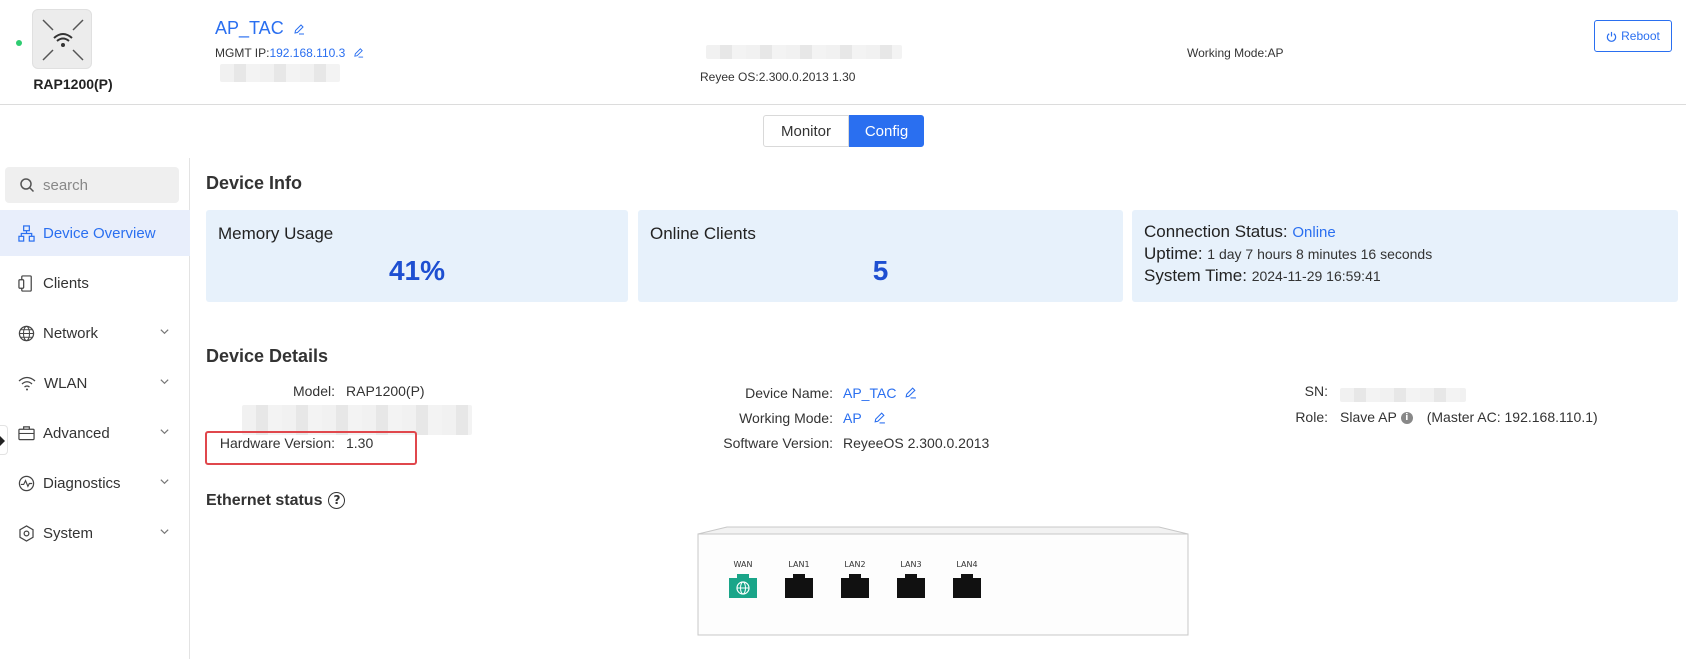 The width and height of the screenshot is (1686, 659). Describe the element at coordinates (62, 39) in the screenshot. I see `ap-device-icon` at that location.